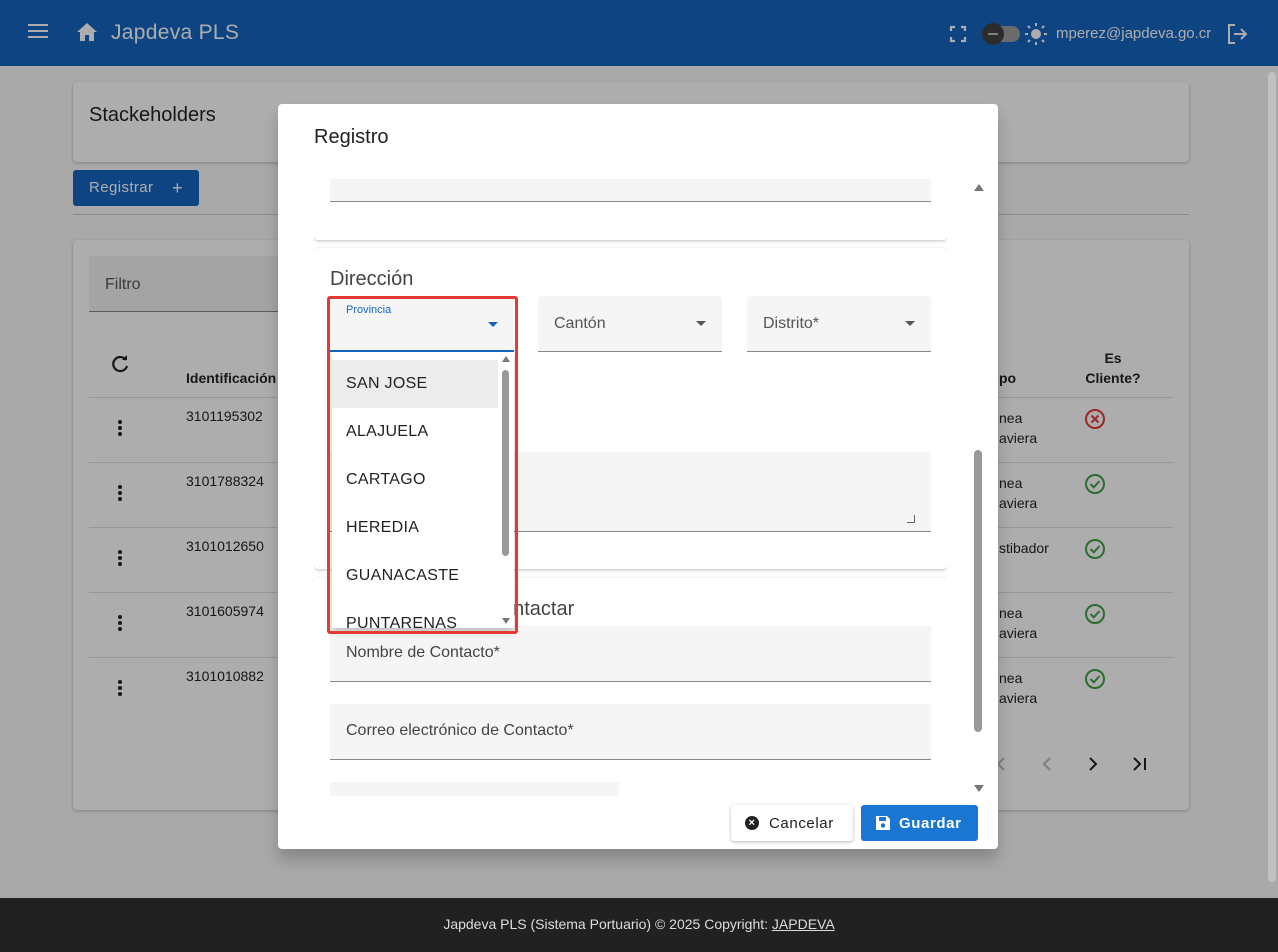 This screenshot has width=1278, height=952. I want to click on page-scrollbar, so click(1272, 482).